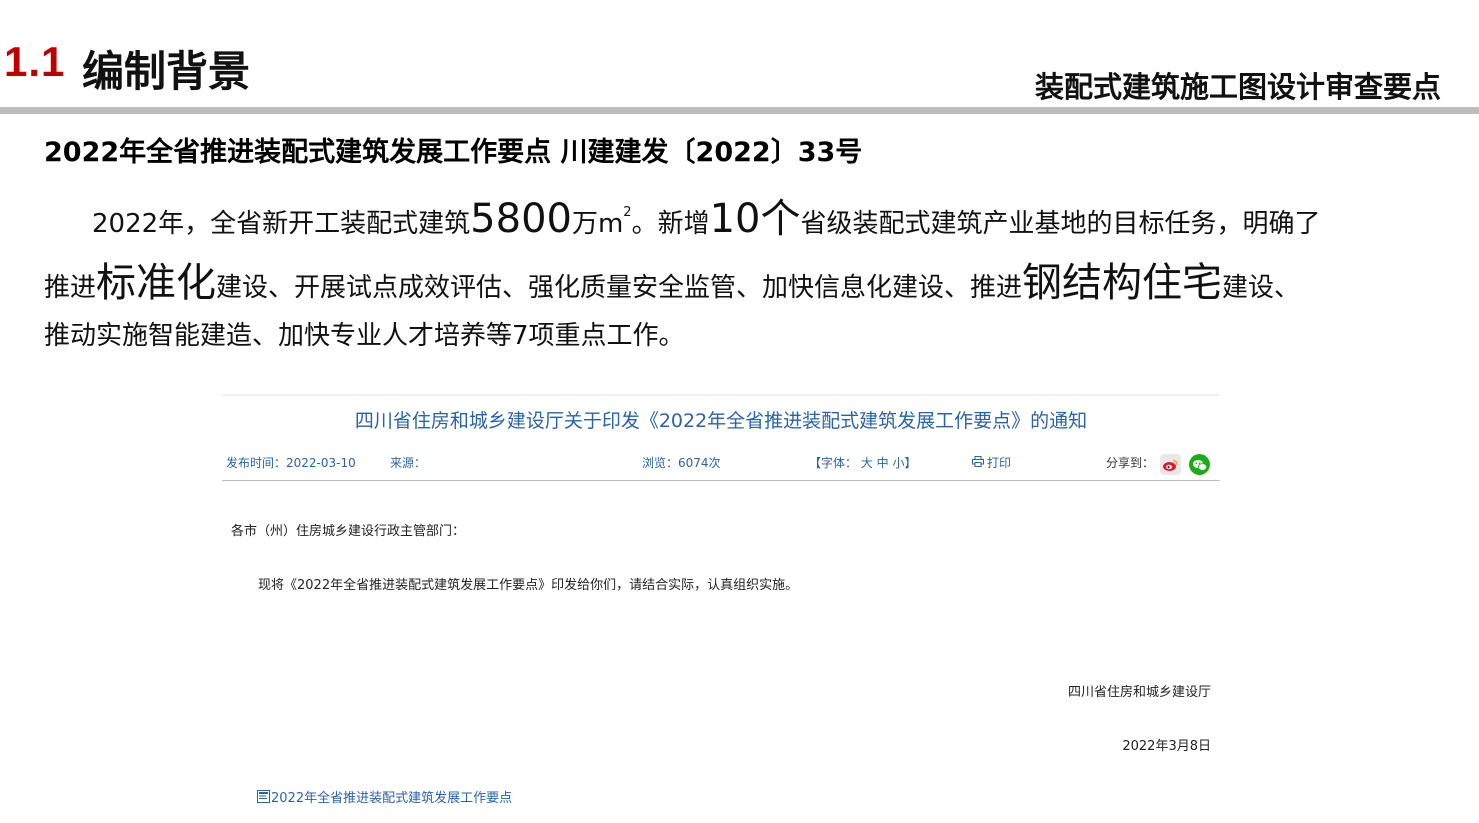 The height and width of the screenshot is (823, 1479). I want to click on attachment-label: 2022年全省推进装配式建筑发展工作要点, so click(392, 798).